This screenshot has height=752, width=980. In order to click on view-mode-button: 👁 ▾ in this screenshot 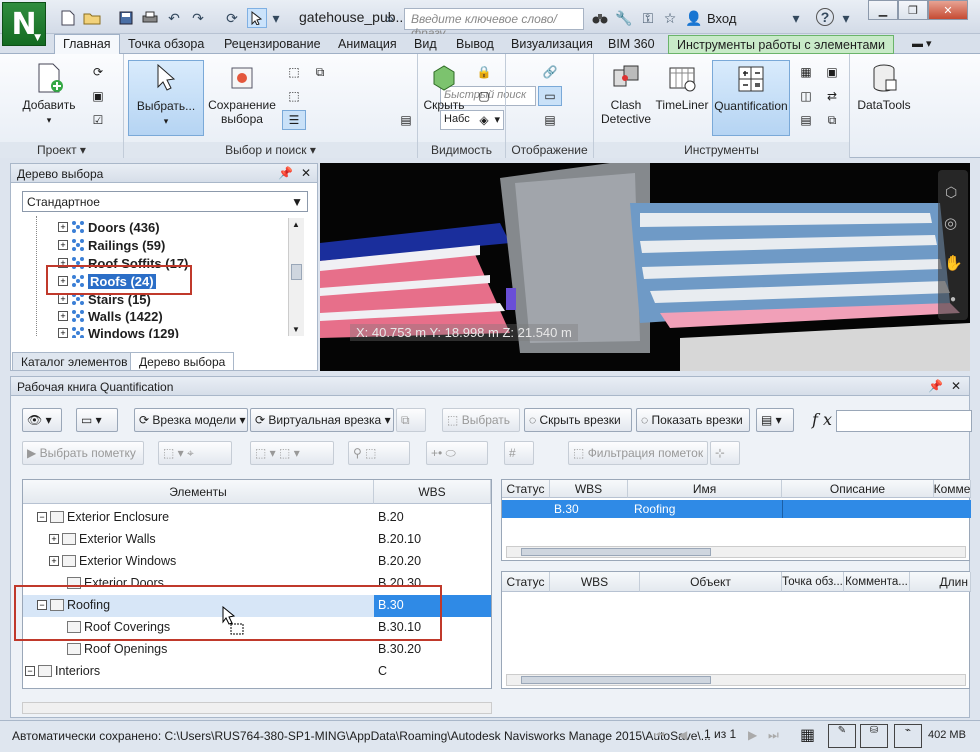, I will do `click(42, 420)`.